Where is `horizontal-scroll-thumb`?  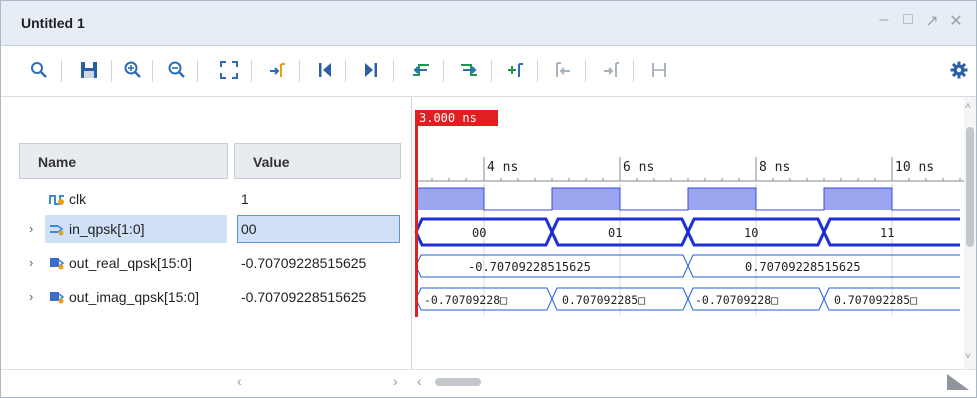
horizontal-scroll-thumb is located at coordinates (458, 382).